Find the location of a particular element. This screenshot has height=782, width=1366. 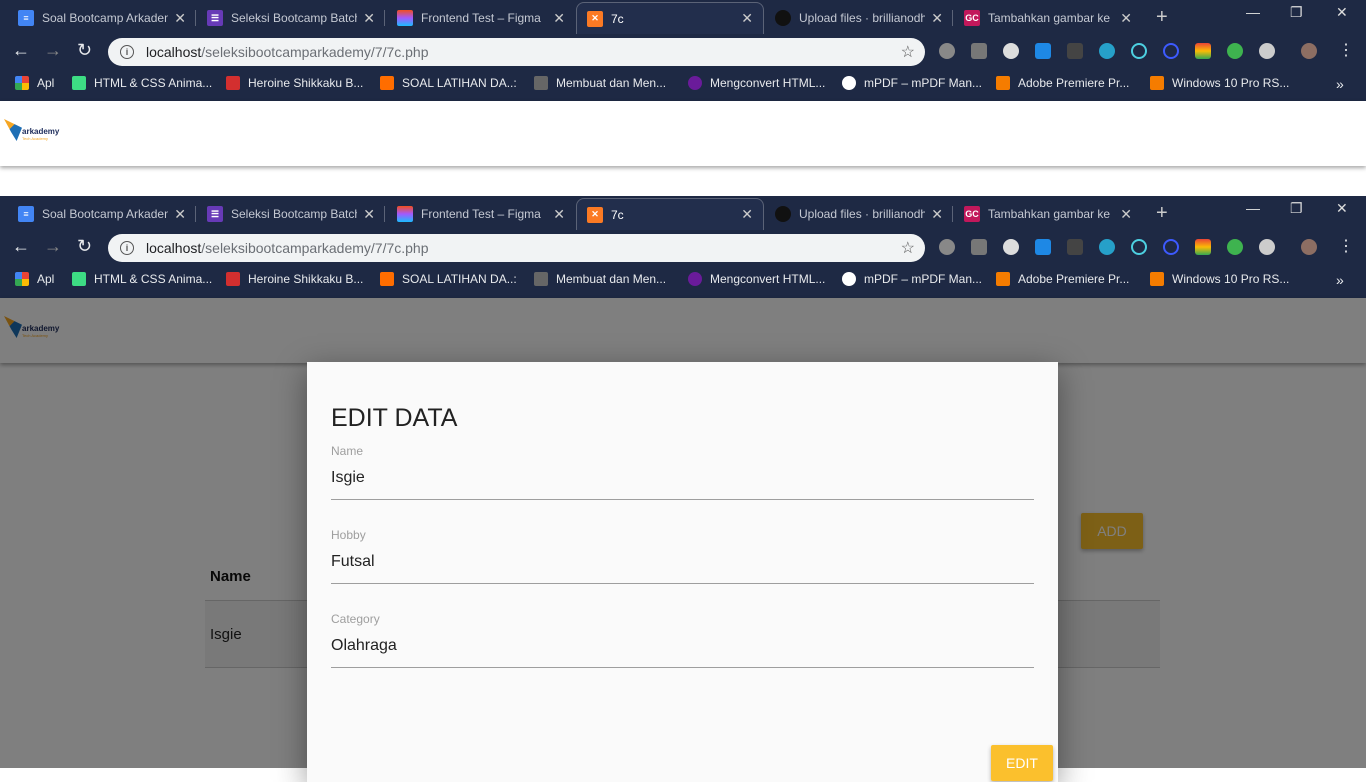

hobby-field: Hobby Futsal is located at coordinates (682, 556).